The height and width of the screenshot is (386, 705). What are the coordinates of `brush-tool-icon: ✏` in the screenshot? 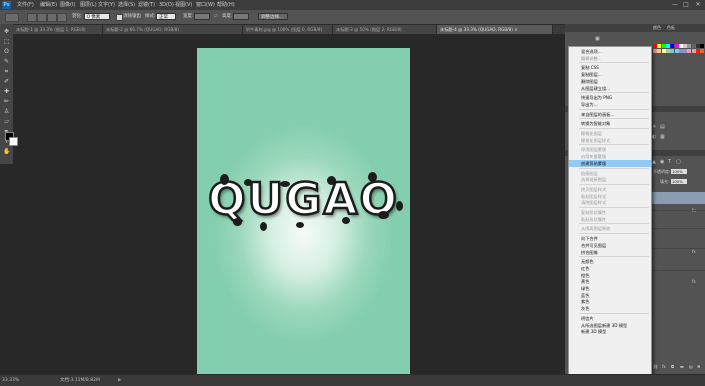 It's located at (6, 101).